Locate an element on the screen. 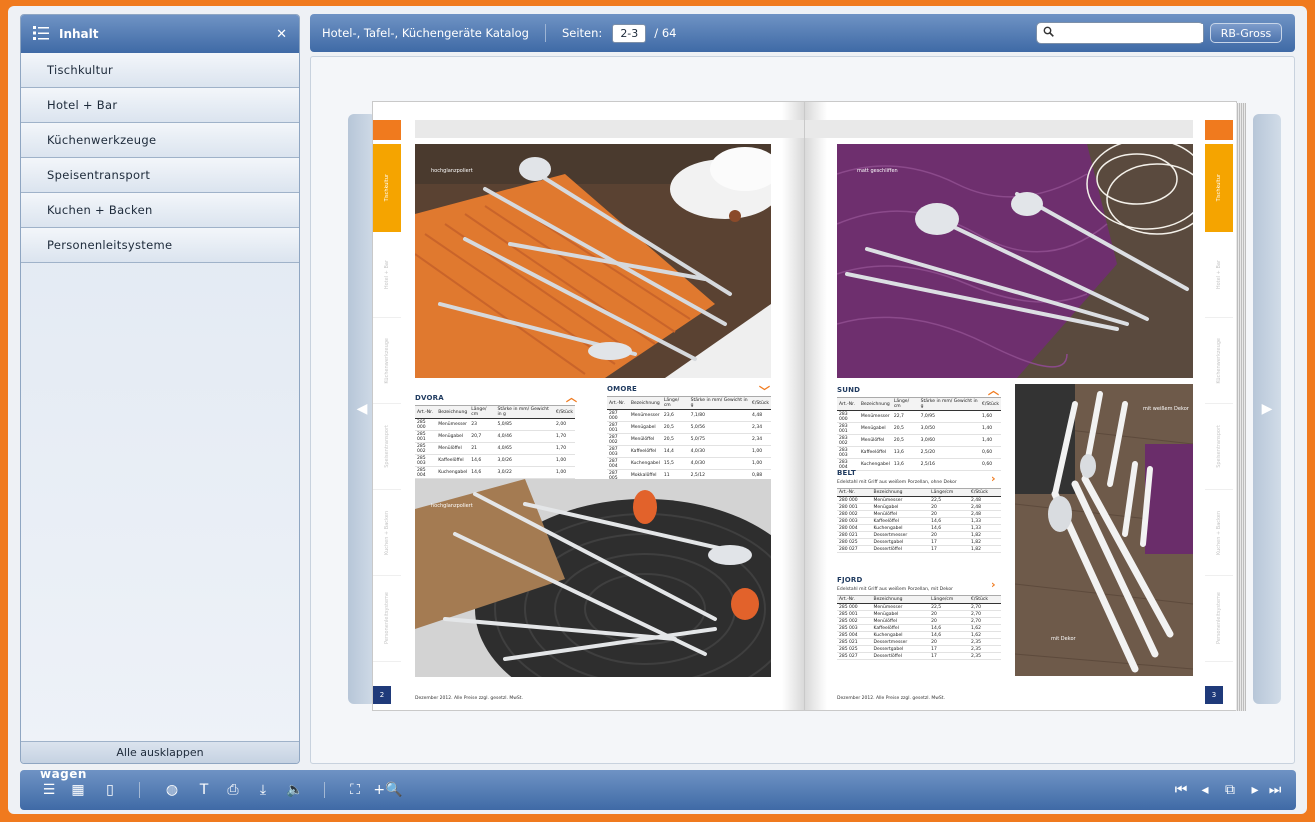 This screenshot has height=822, width=1315. thumbnails-grid-icon: ▦ is located at coordinates (78, 790).